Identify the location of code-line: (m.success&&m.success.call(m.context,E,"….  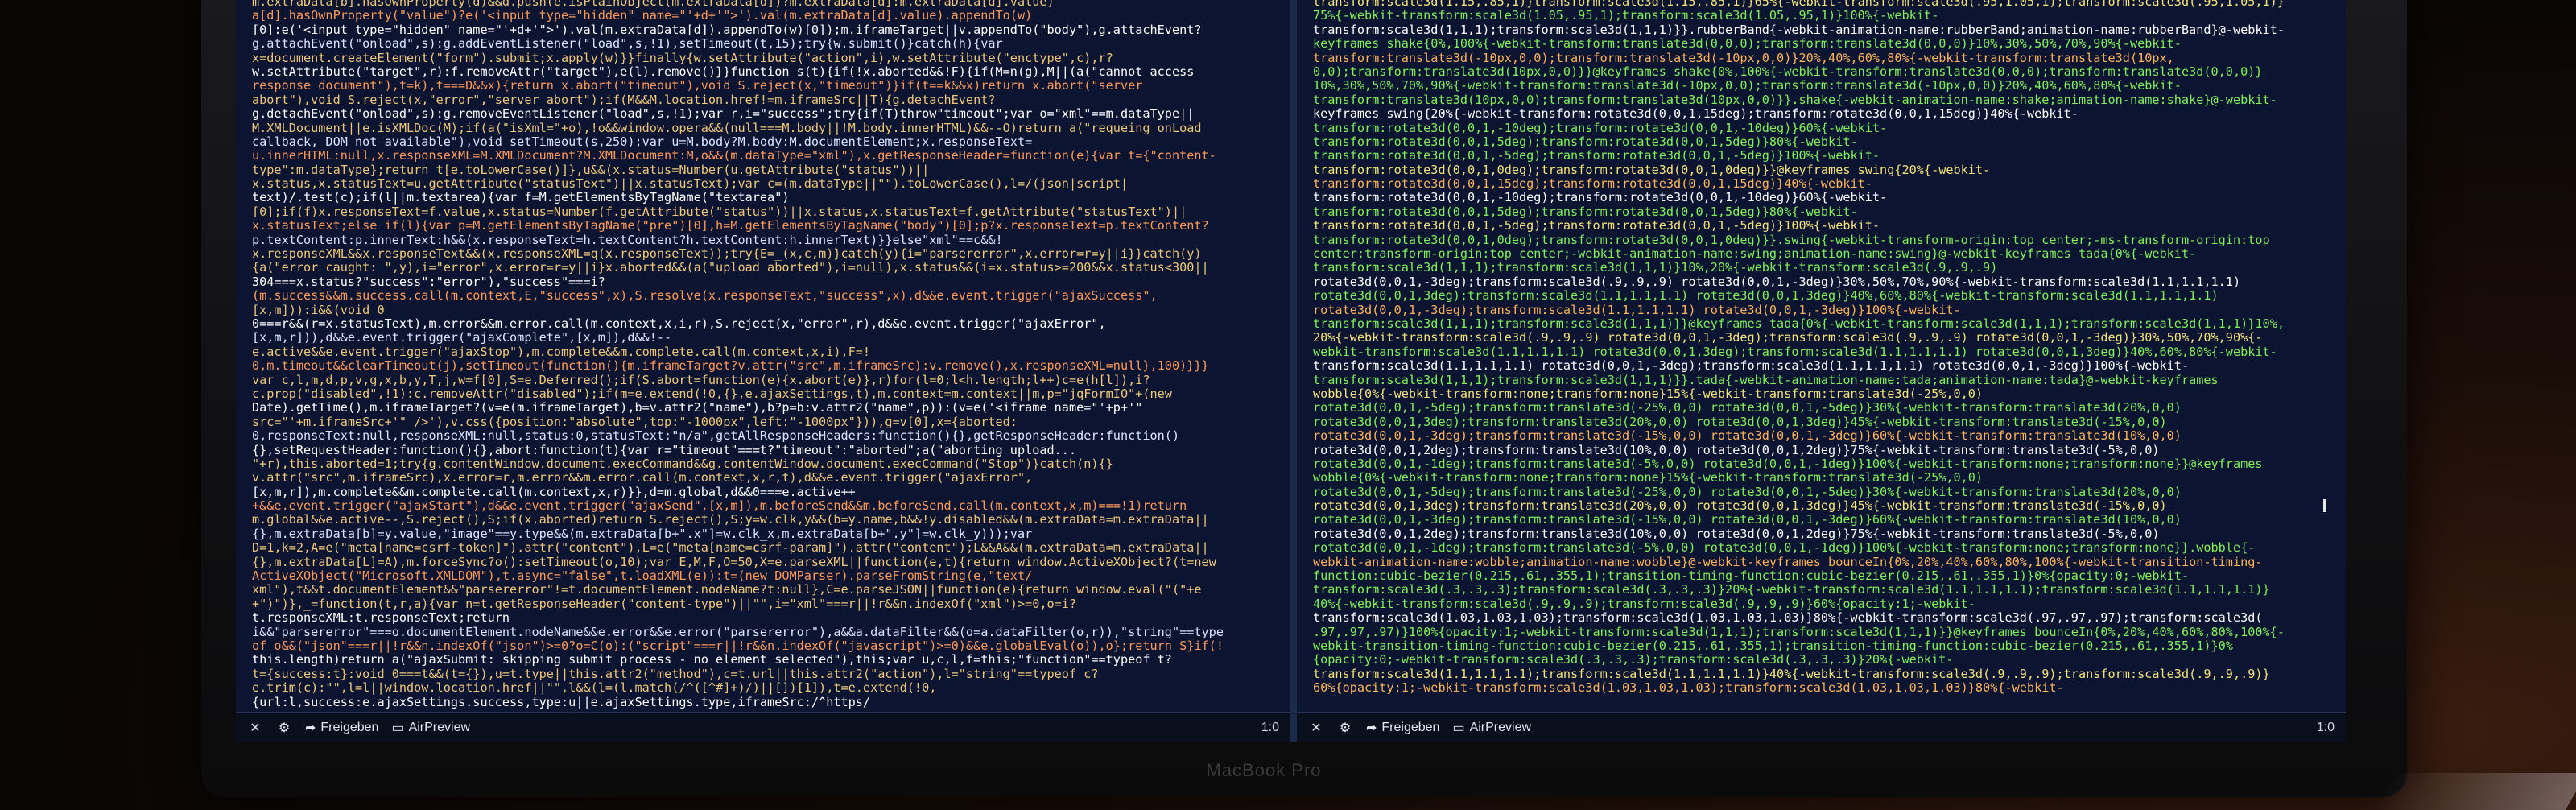
(705, 296).